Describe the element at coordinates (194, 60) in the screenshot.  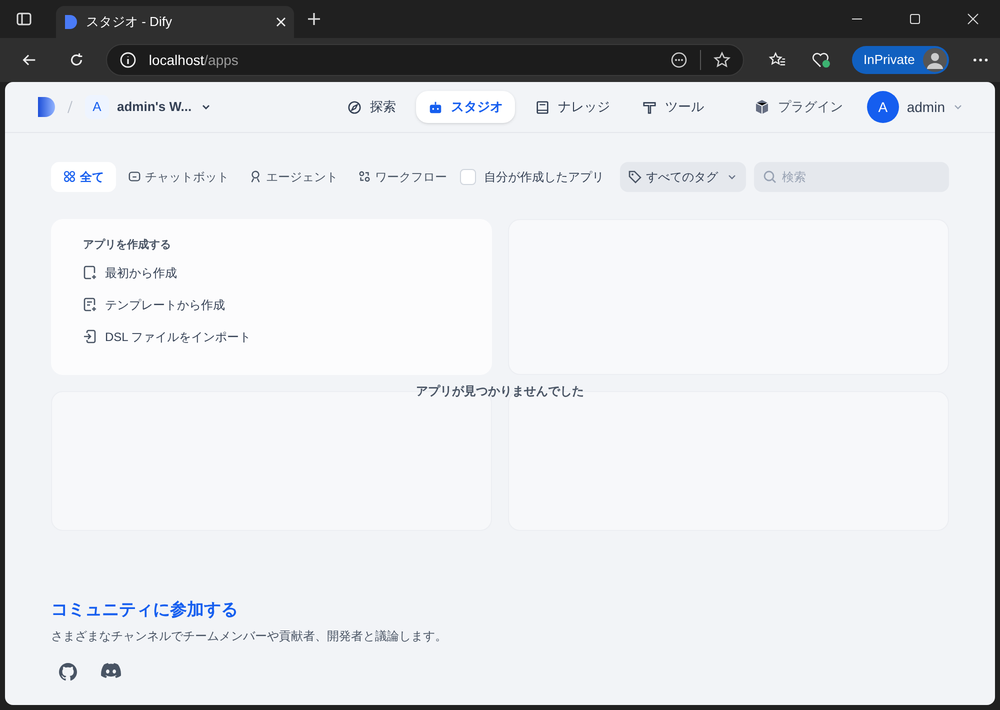
I see `url-text: localhost/apps` at that location.